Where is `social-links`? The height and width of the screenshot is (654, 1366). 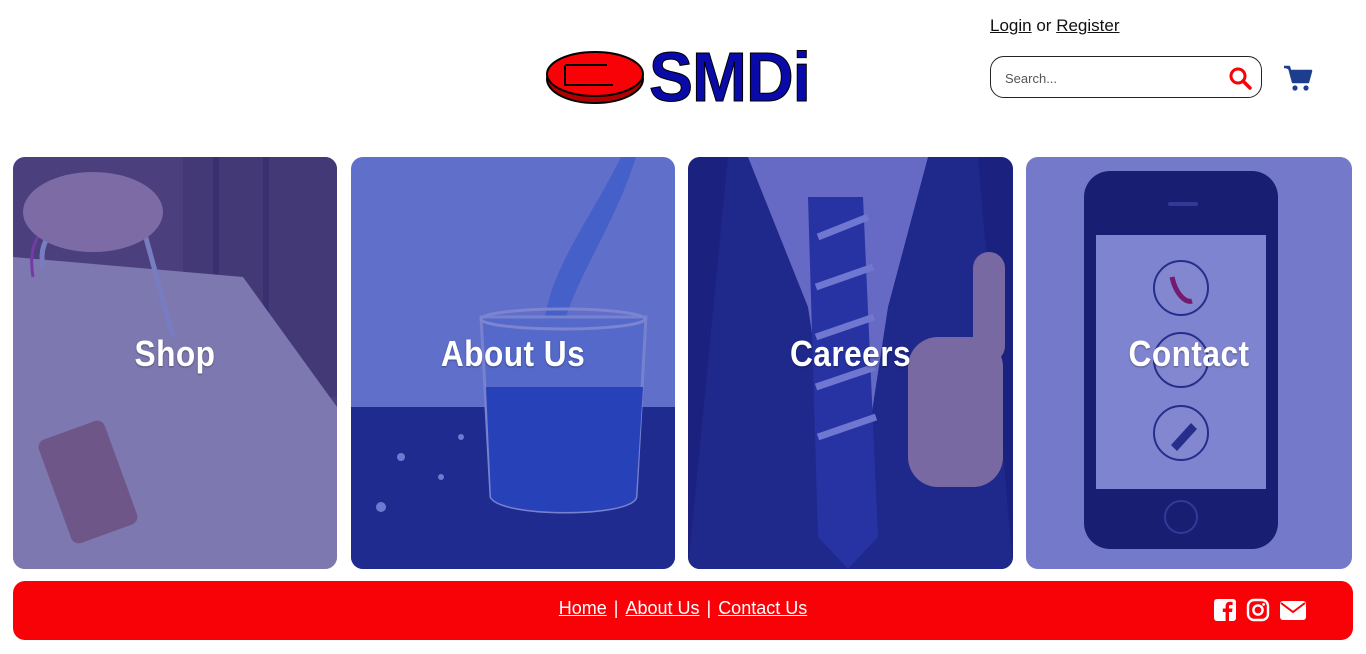
social-links is located at coordinates (1260, 610).